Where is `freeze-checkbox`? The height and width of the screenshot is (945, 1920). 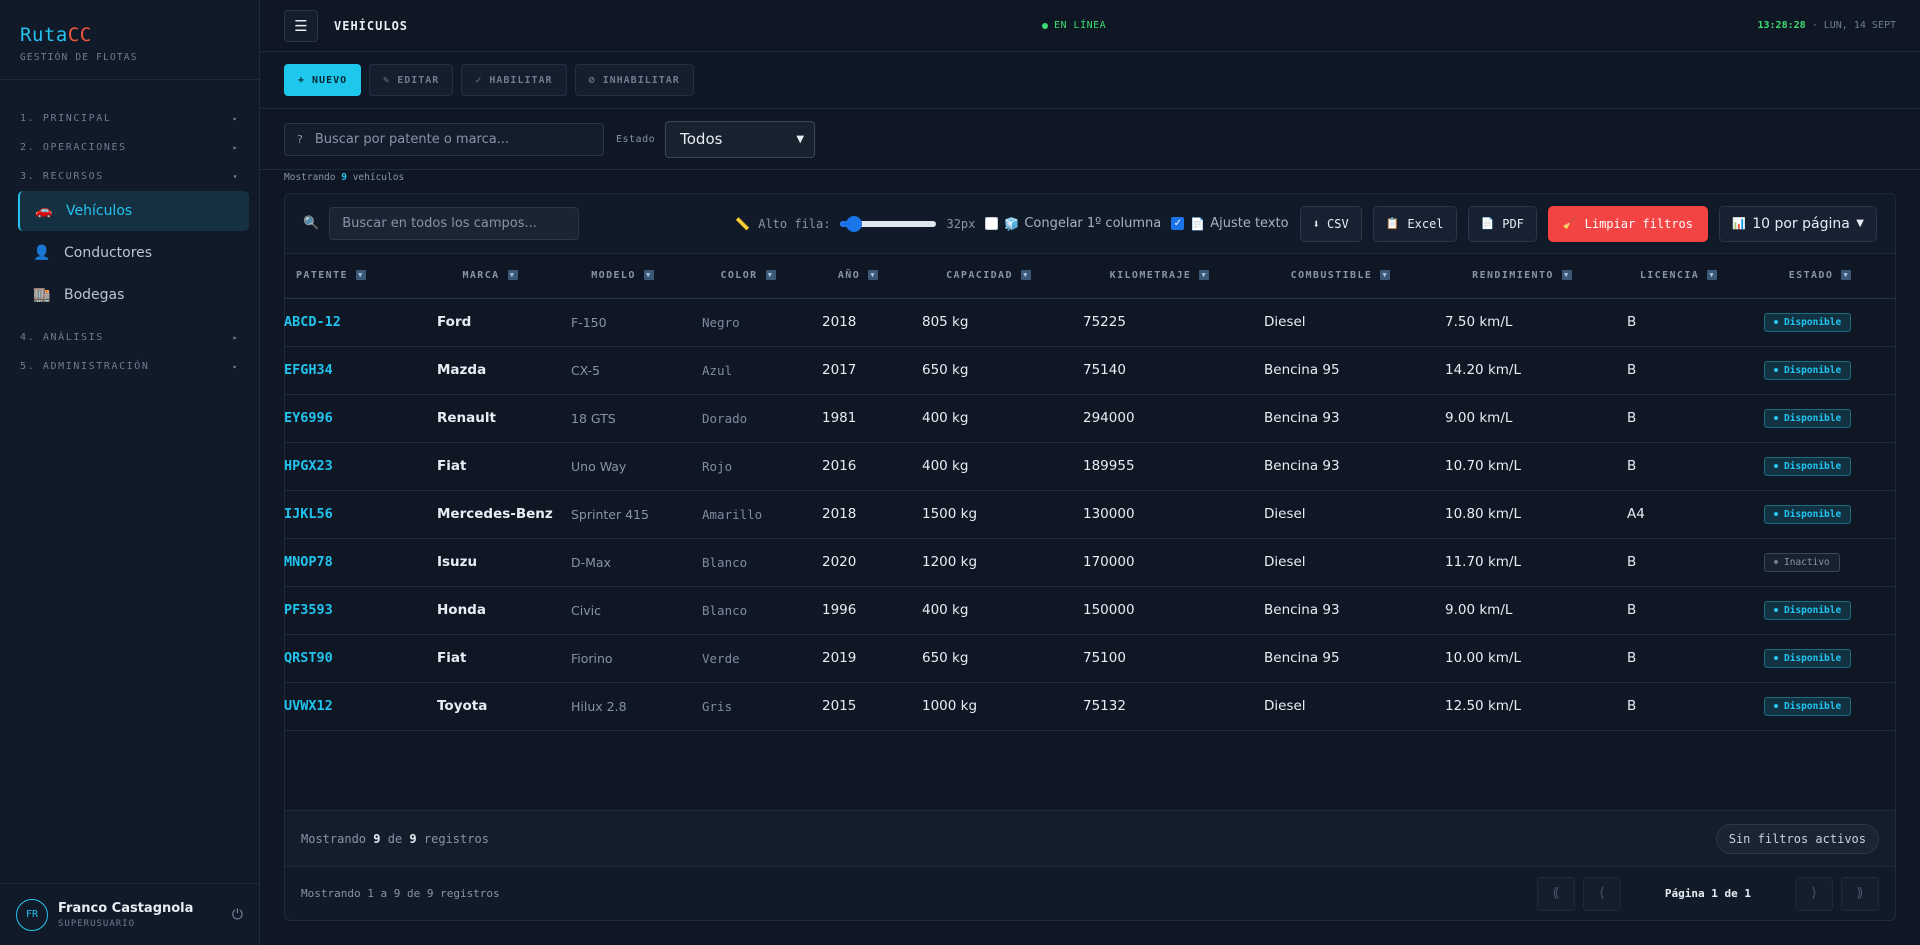
freeze-checkbox is located at coordinates (992, 223).